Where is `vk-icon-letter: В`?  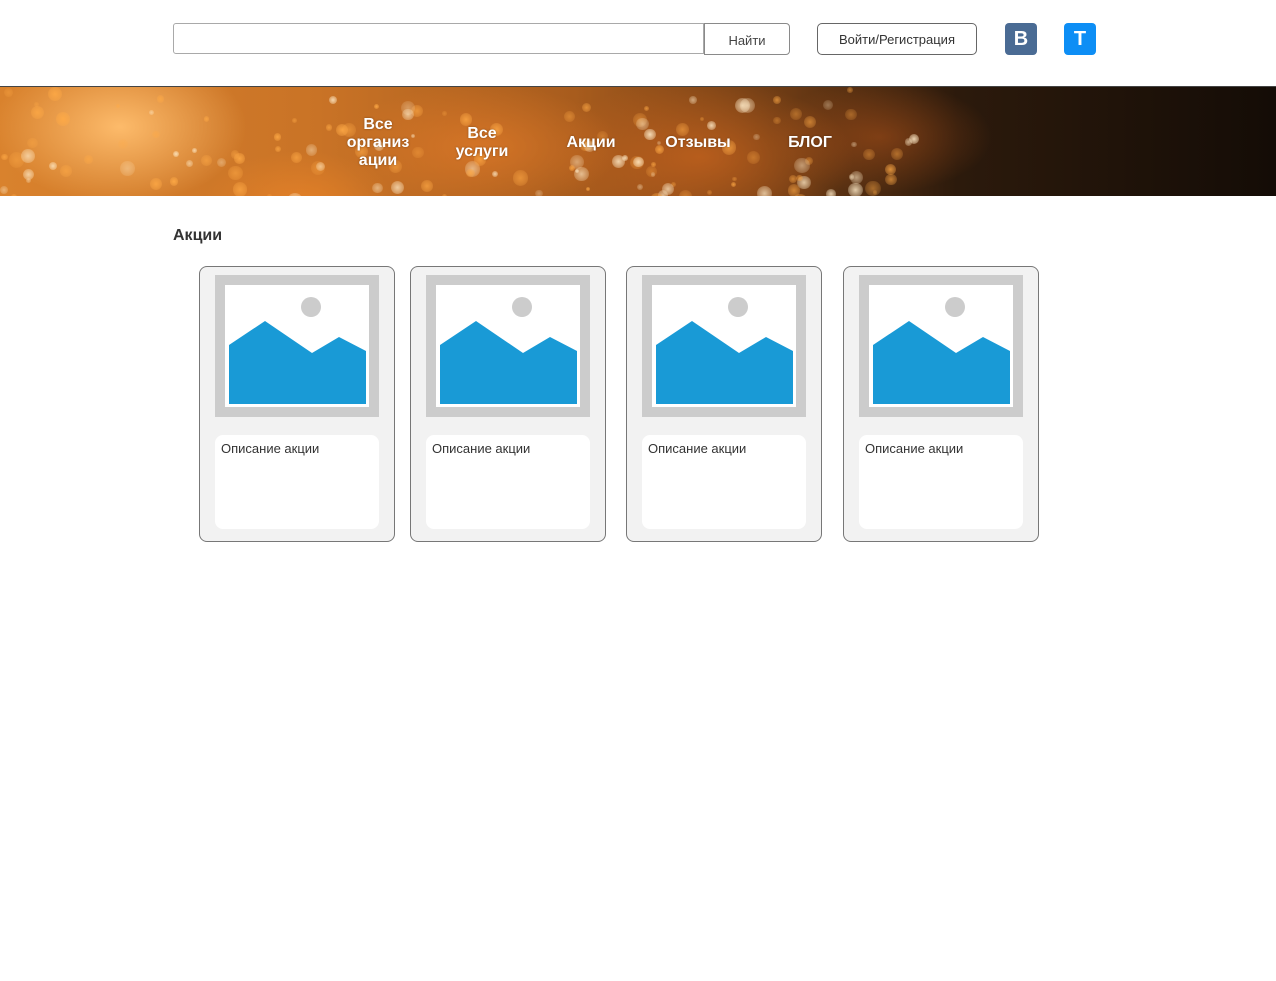 vk-icon-letter: В is located at coordinates (1021, 38).